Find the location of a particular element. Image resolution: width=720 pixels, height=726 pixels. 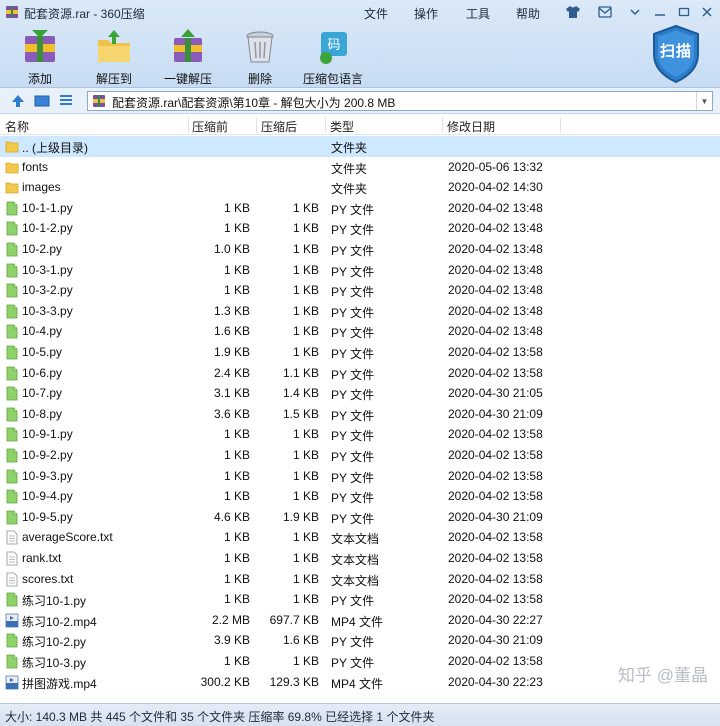

menu-operations: 操作 is located at coordinates (426, 13).